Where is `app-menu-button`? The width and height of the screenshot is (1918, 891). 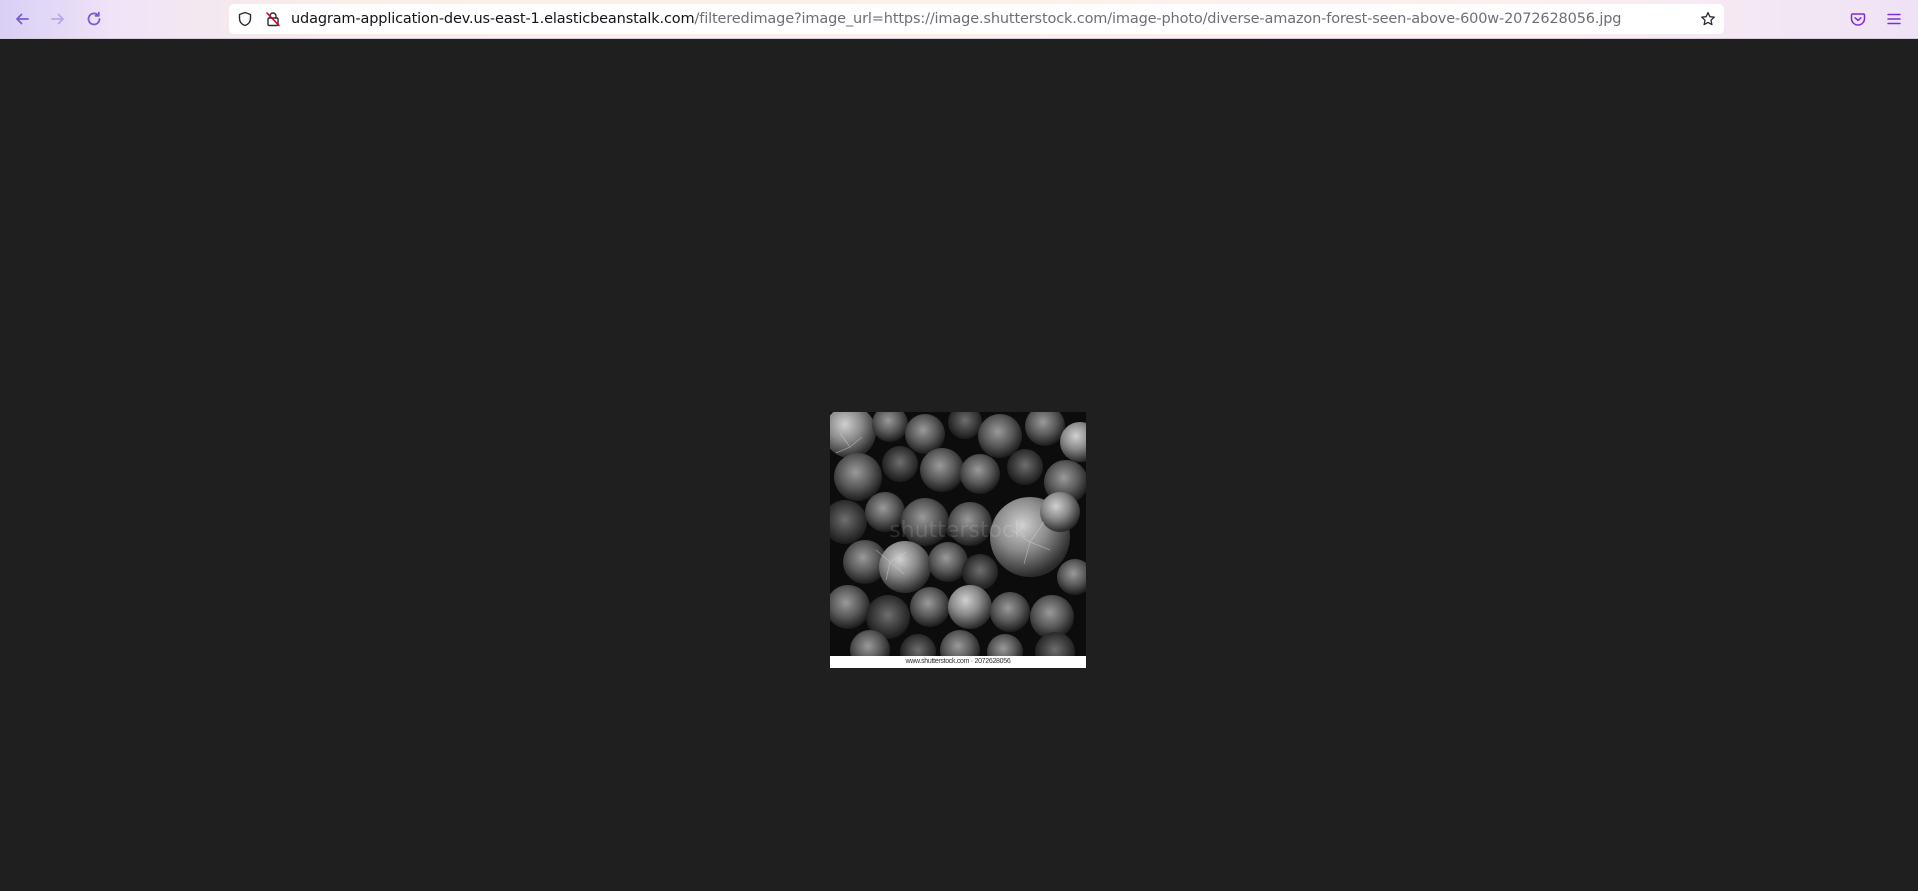 app-menu-button is located at coordinates (1894, 19).